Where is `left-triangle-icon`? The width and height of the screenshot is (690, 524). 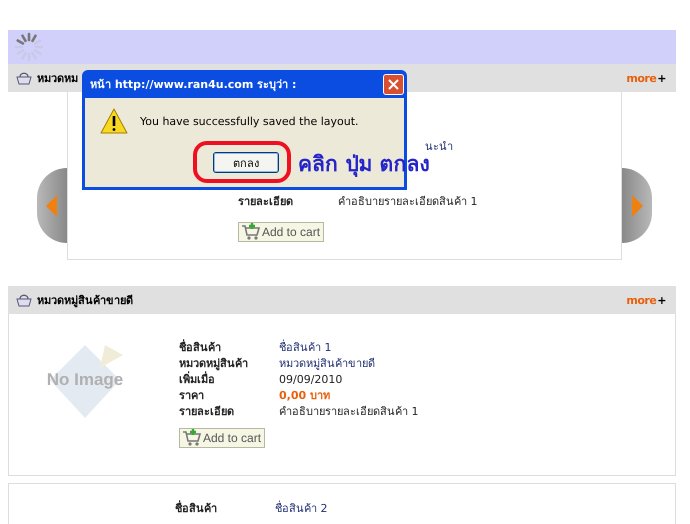
left-triangle-icon is located at coordinates (52, 205).